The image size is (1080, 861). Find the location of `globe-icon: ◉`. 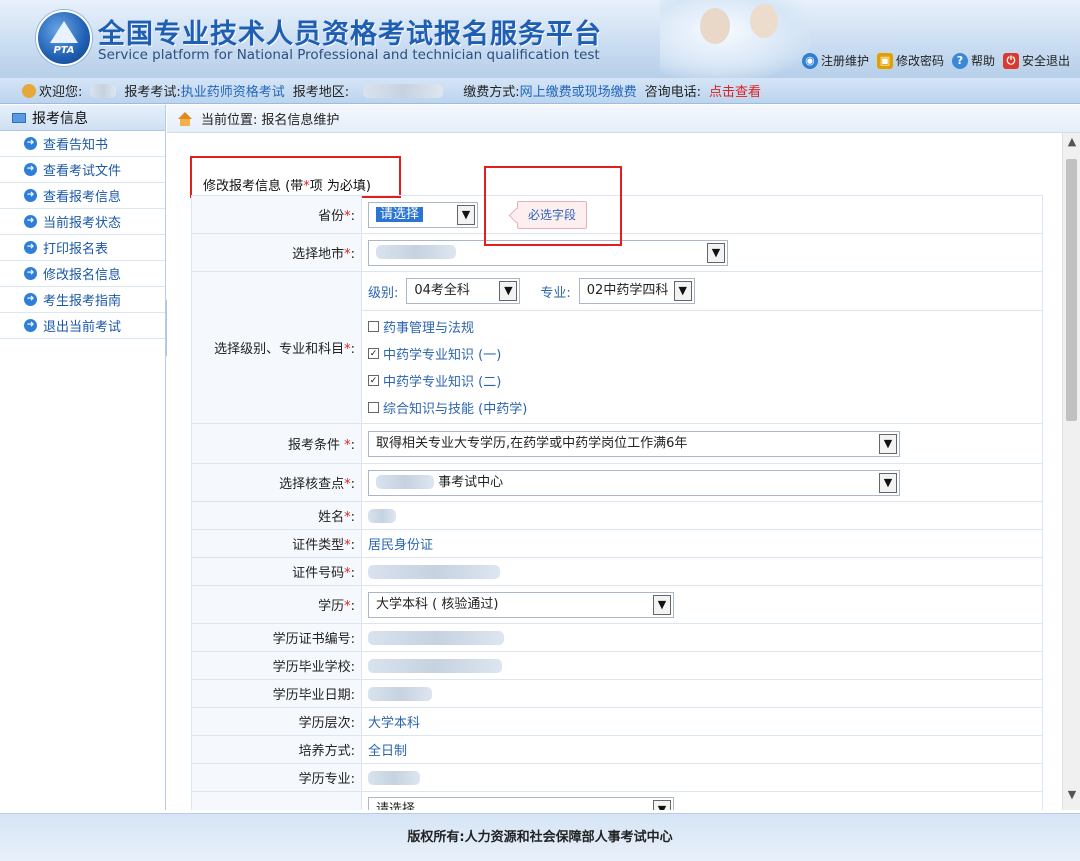

globe-icon: ◉ is located at coordinates (809, 60).